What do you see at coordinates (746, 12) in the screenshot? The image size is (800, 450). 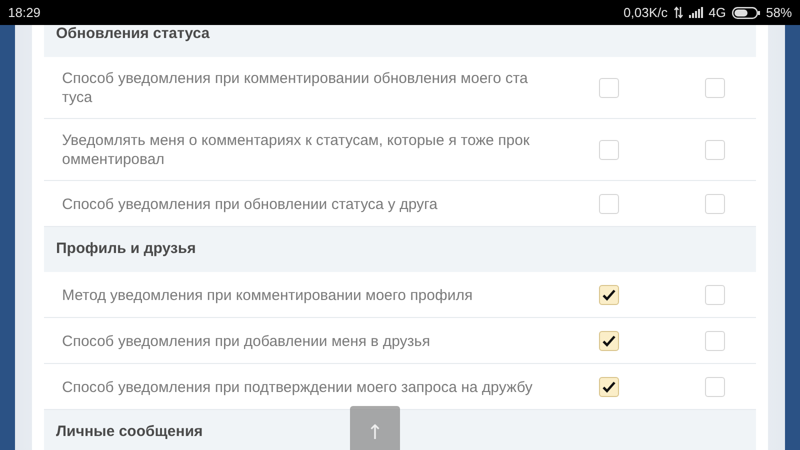 I see `battery-icon` at bounding box center [746, 12].